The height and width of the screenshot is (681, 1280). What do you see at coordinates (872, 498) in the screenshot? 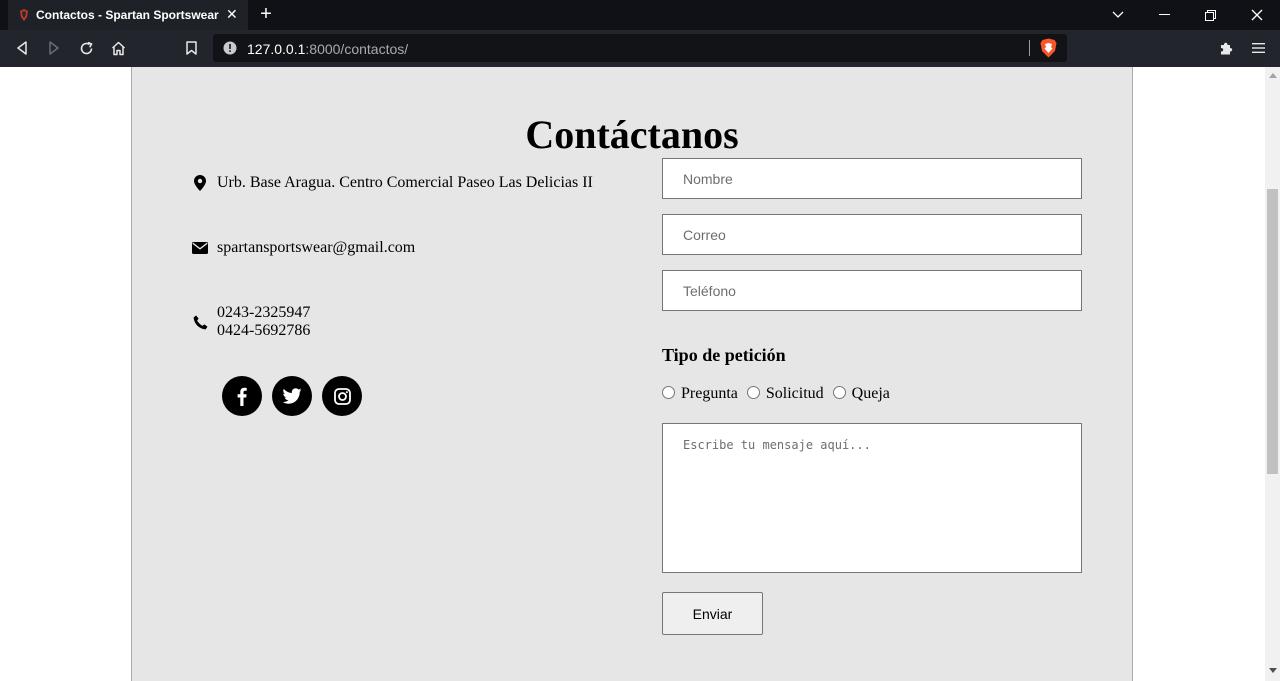
I see `message-textarea` at bounding box center [872, 498].